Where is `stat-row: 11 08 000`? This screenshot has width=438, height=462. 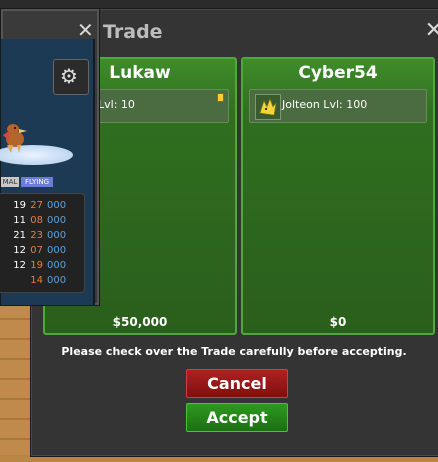 stat-row: 11 08 000 is located at coordinates (40, 220).